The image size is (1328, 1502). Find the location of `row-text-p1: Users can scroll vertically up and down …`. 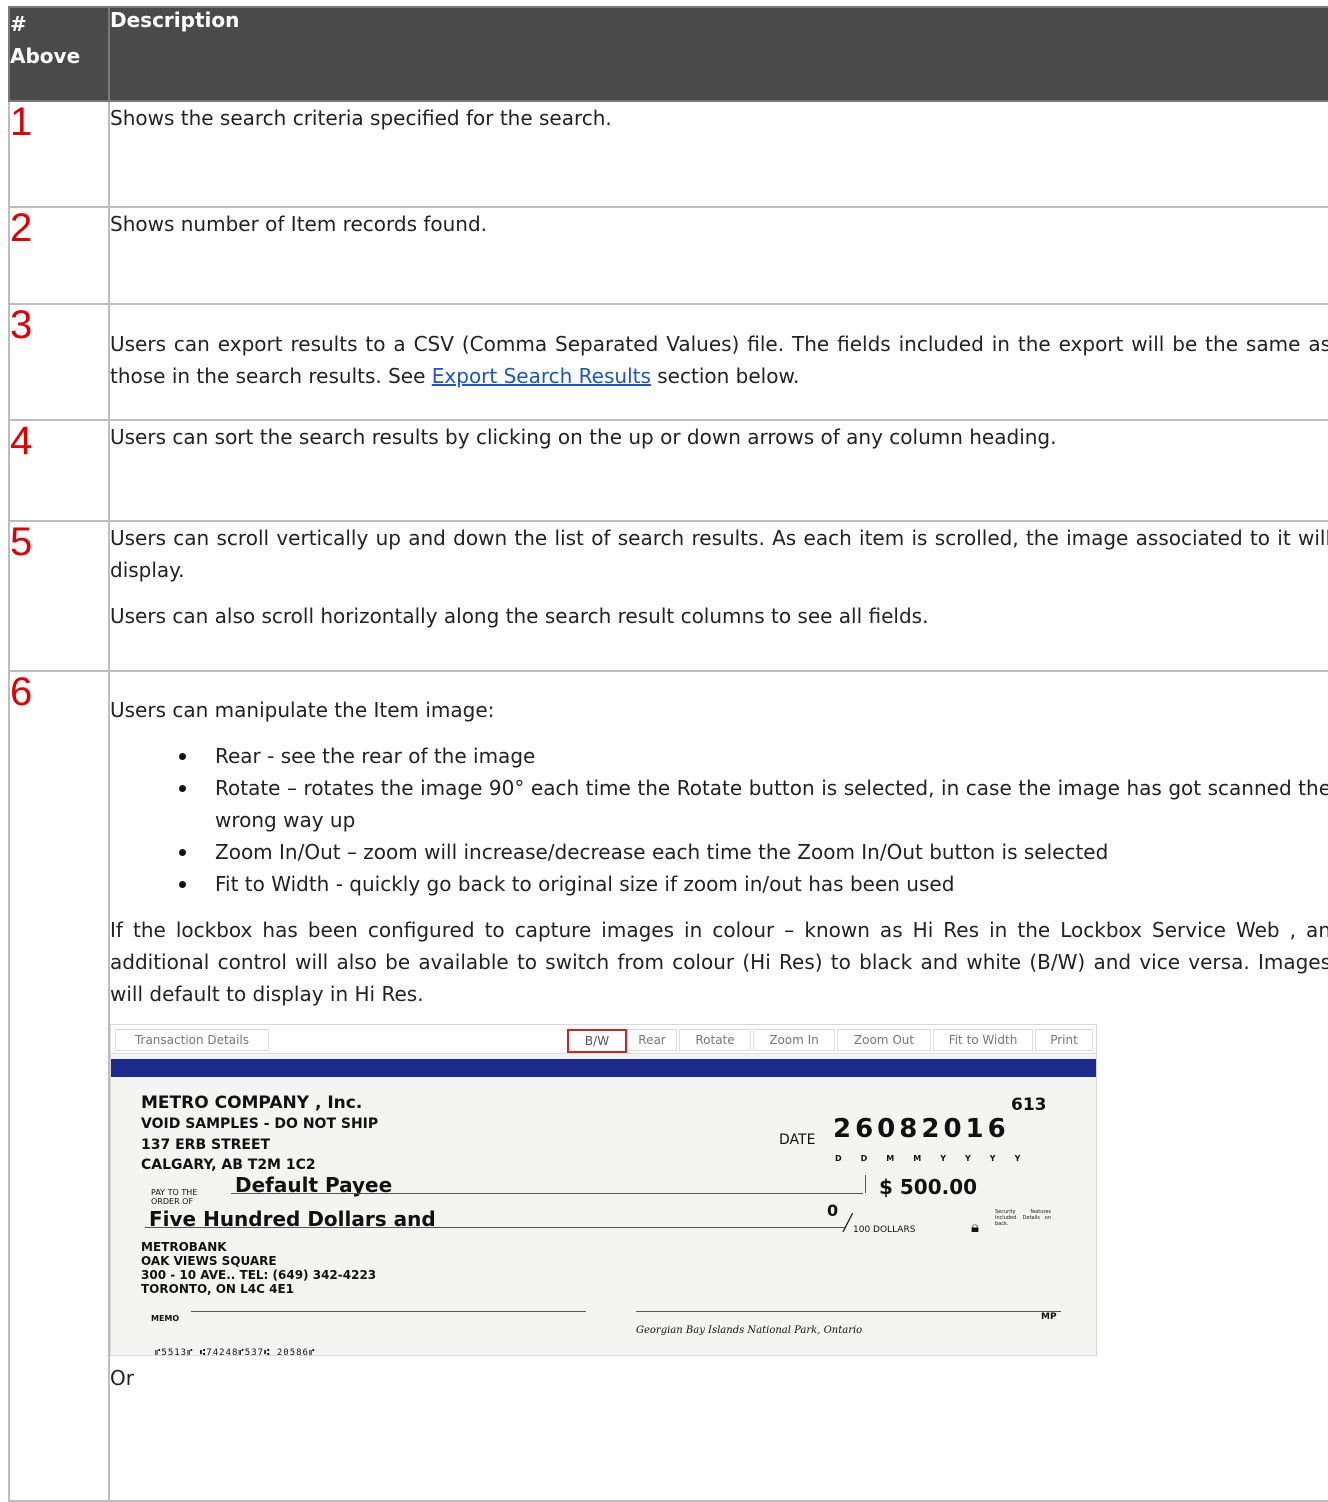

row-text-p1: Users can scroll vertically up and down … is located at coordinates (719, 554).